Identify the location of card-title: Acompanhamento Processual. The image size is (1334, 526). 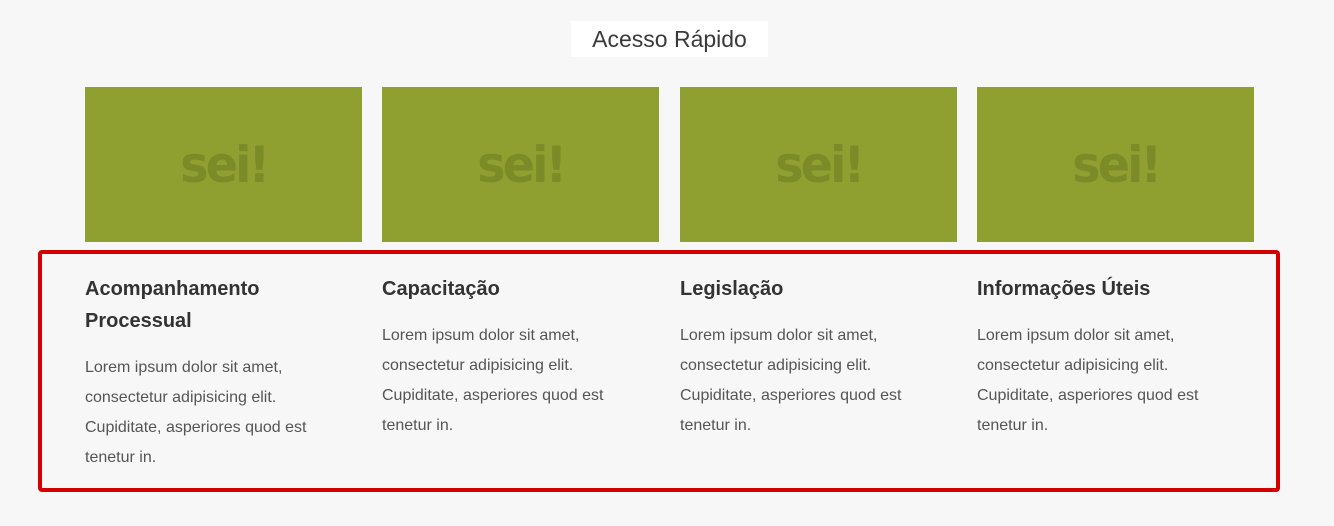
(210, 305).